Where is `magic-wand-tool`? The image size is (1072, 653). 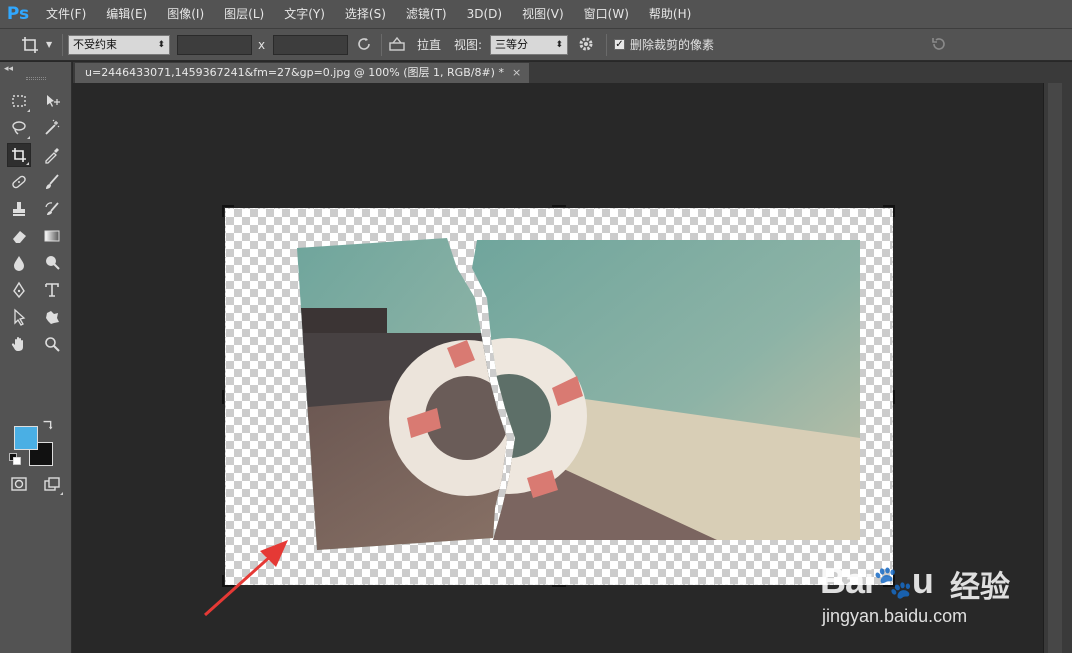
magic-wand-tool is located at coordinates (52, 128).